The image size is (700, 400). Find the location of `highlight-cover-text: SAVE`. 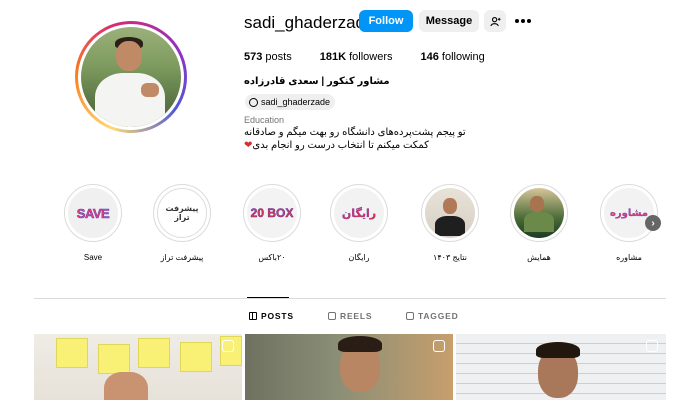

highlight-cover-text: SAVE is located at coordinates (93, 213).